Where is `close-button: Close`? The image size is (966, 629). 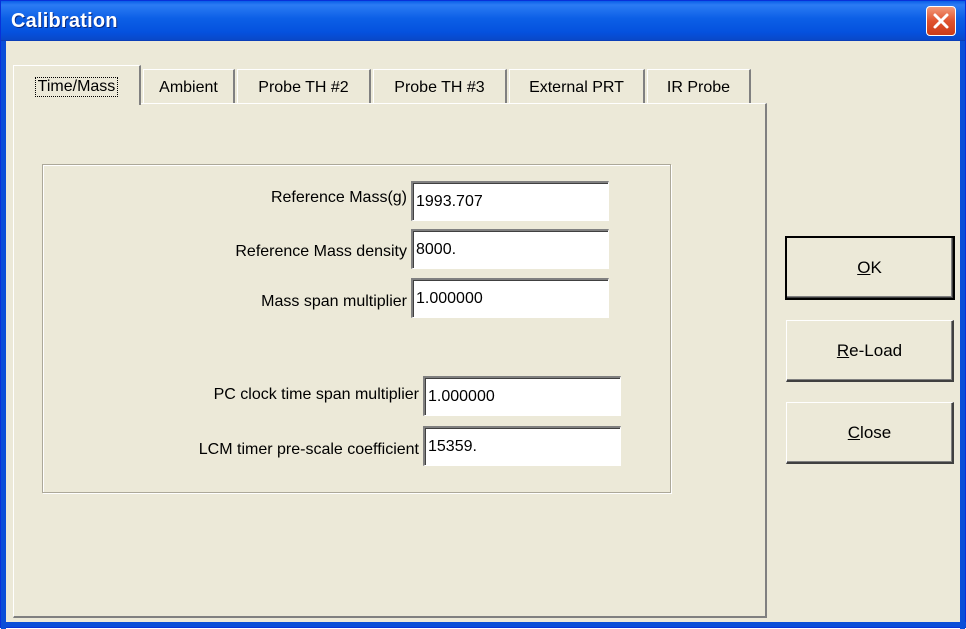
close-button: Close is located at coordinates (870, 433).